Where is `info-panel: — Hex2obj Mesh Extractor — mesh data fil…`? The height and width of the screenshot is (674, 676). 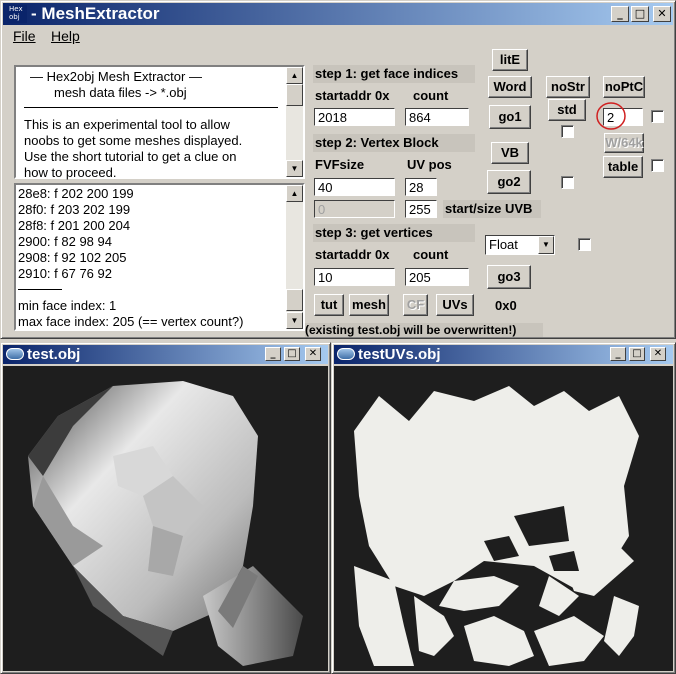 info-panel: — Hex2obj Mesh Extractor — mesh data fil… is located at coordinates (159, 123).